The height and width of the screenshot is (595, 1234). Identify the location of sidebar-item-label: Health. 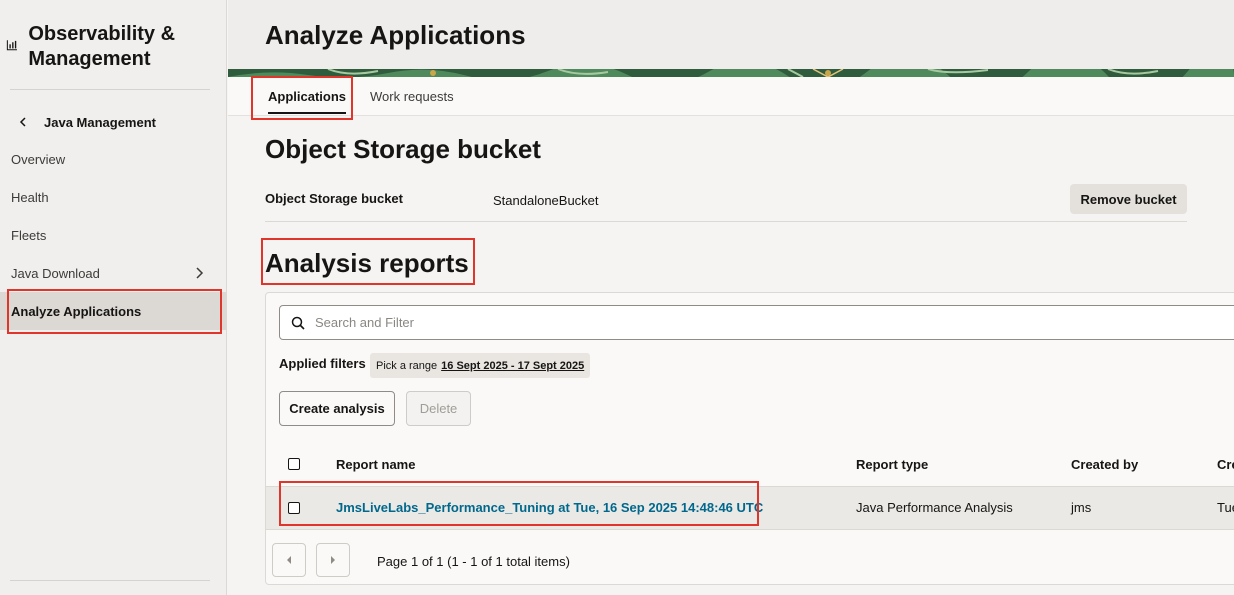
(30, 197).